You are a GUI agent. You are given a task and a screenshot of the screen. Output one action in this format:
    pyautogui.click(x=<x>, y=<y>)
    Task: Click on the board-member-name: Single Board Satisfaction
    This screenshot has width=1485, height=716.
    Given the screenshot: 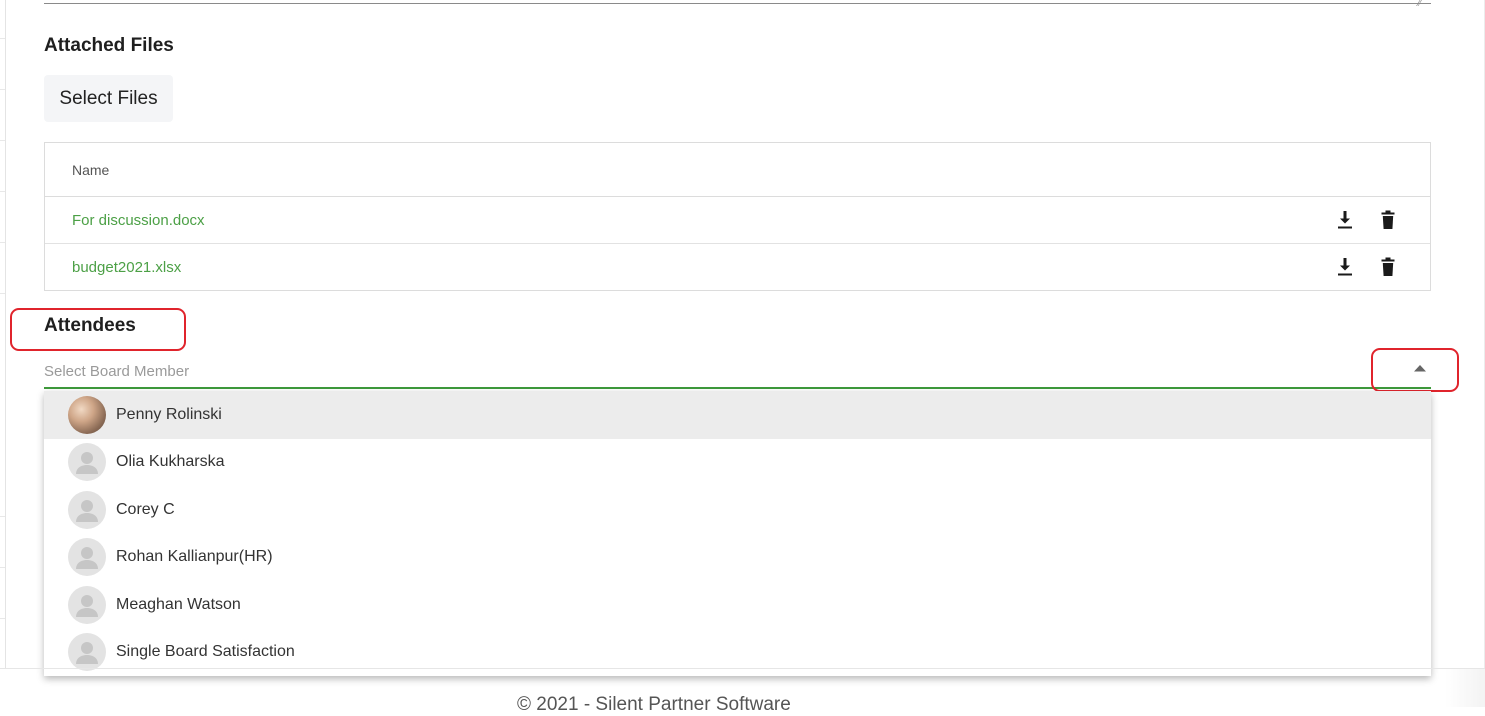 What is the action you would take?
    pyautogui.click(x=205, y=652)
    